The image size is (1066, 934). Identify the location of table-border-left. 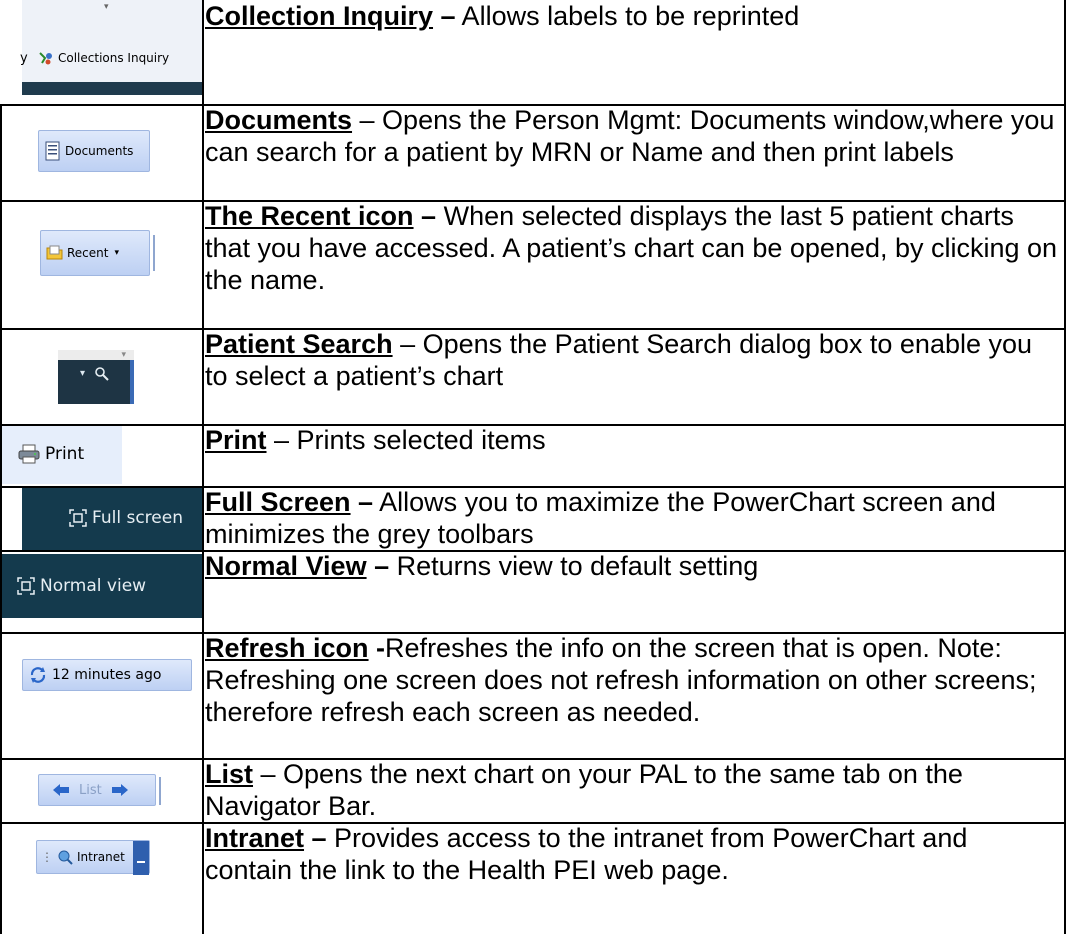
(1, 519).